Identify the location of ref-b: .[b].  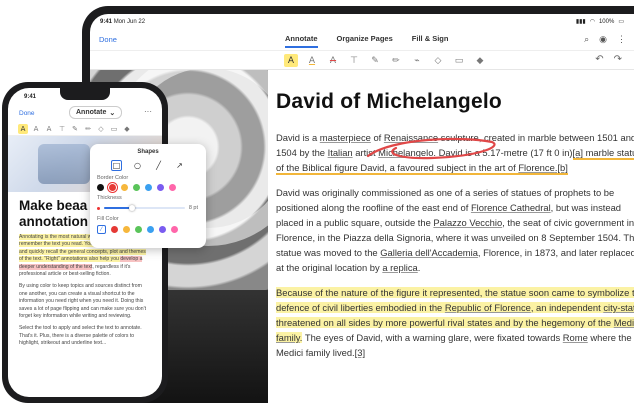
(561, 167).